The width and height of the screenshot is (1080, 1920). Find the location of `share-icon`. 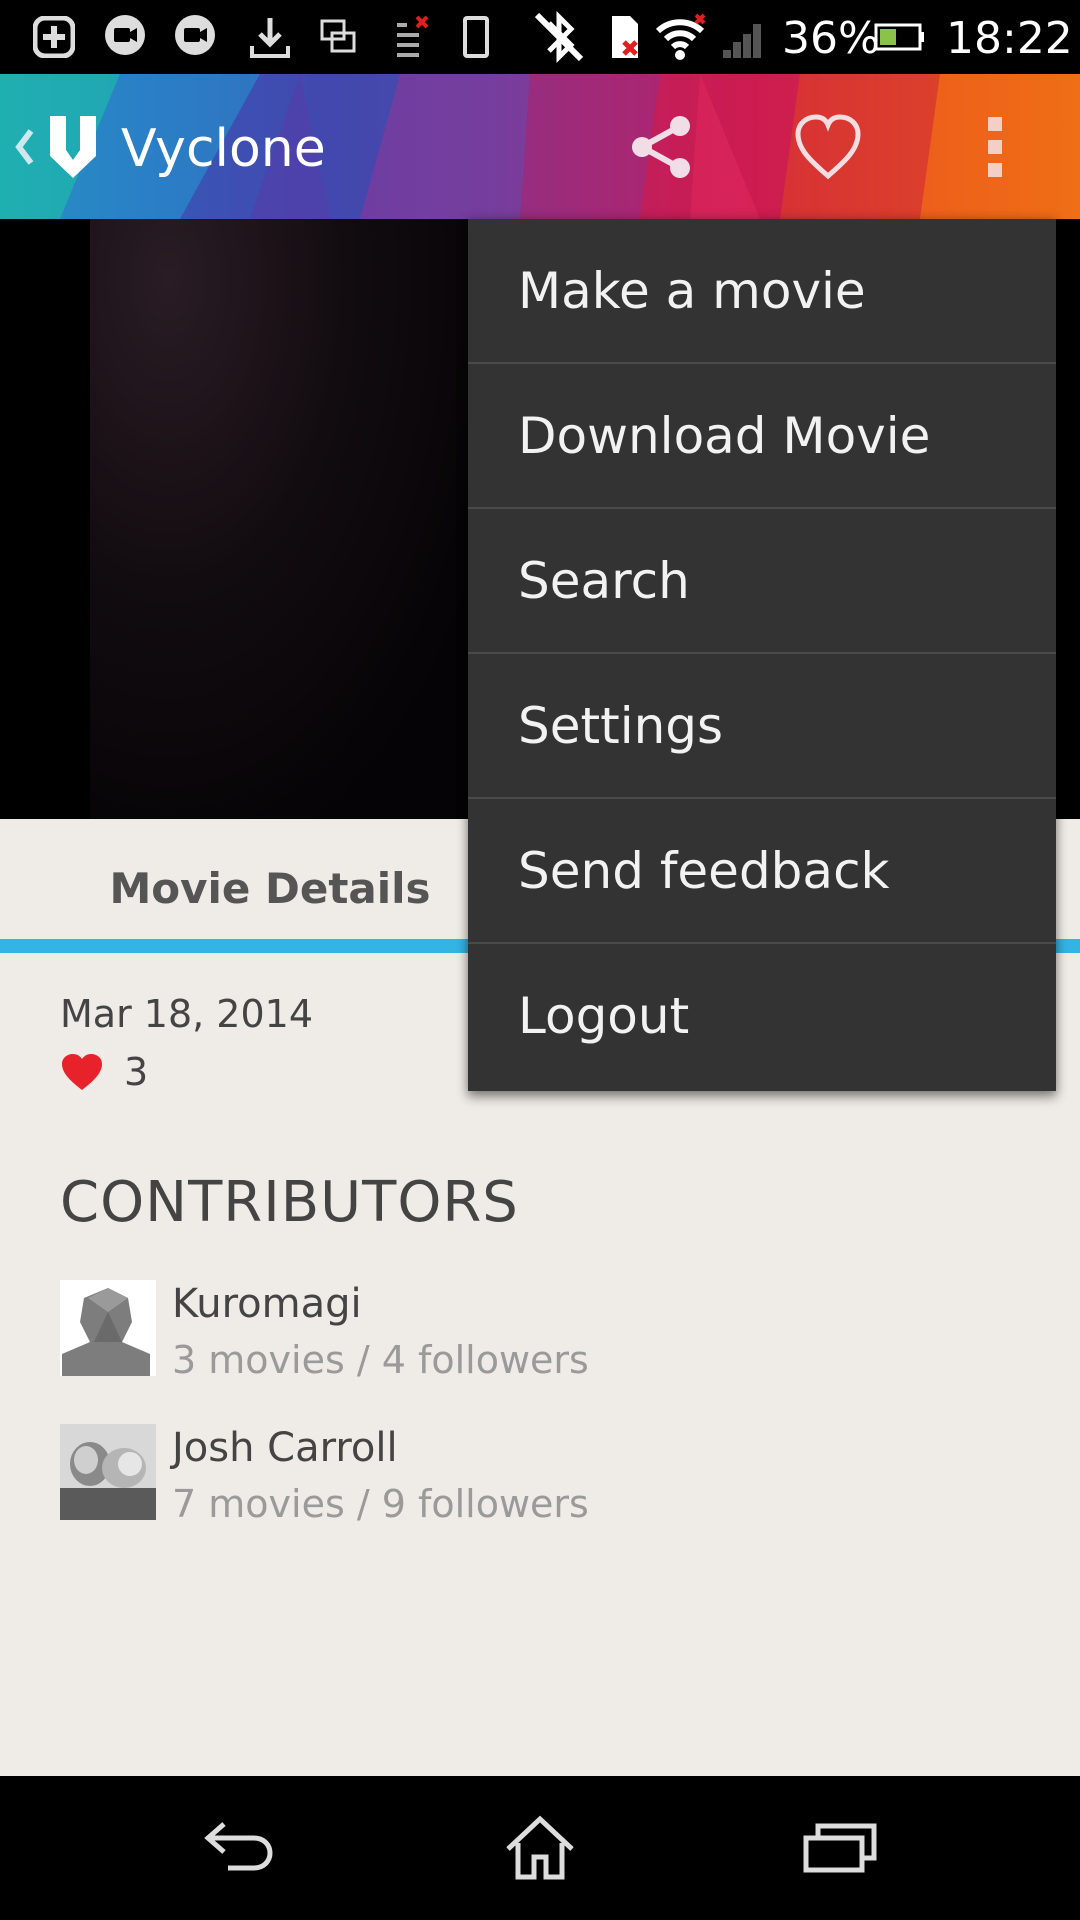

share-icon is located at coordinates (661, 146).